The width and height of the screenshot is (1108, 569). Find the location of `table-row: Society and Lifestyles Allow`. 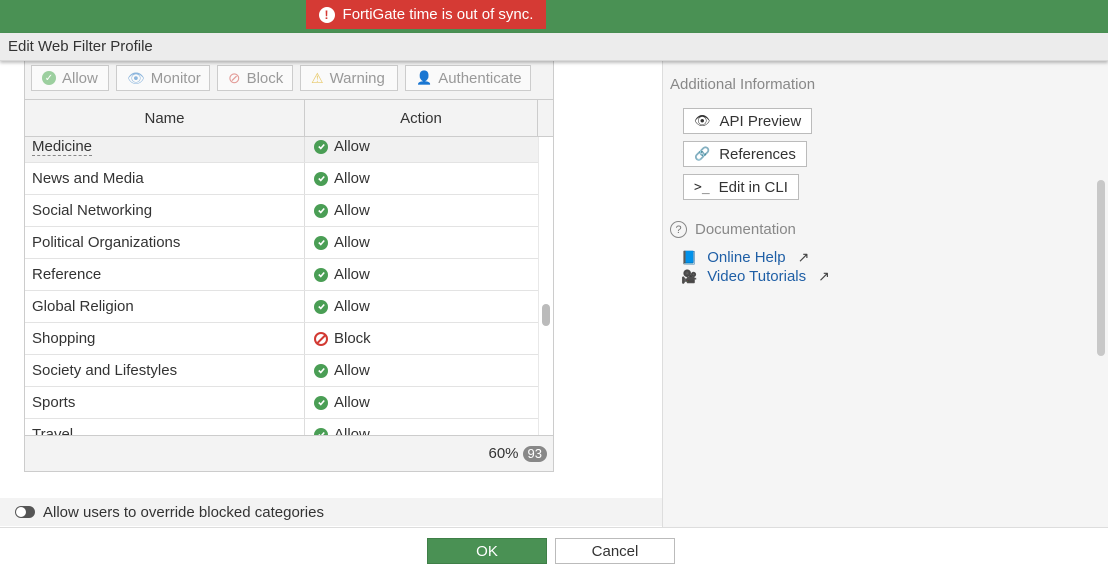

table-row: Society and Lifestyles Allow is located at coordinates (281, 371).